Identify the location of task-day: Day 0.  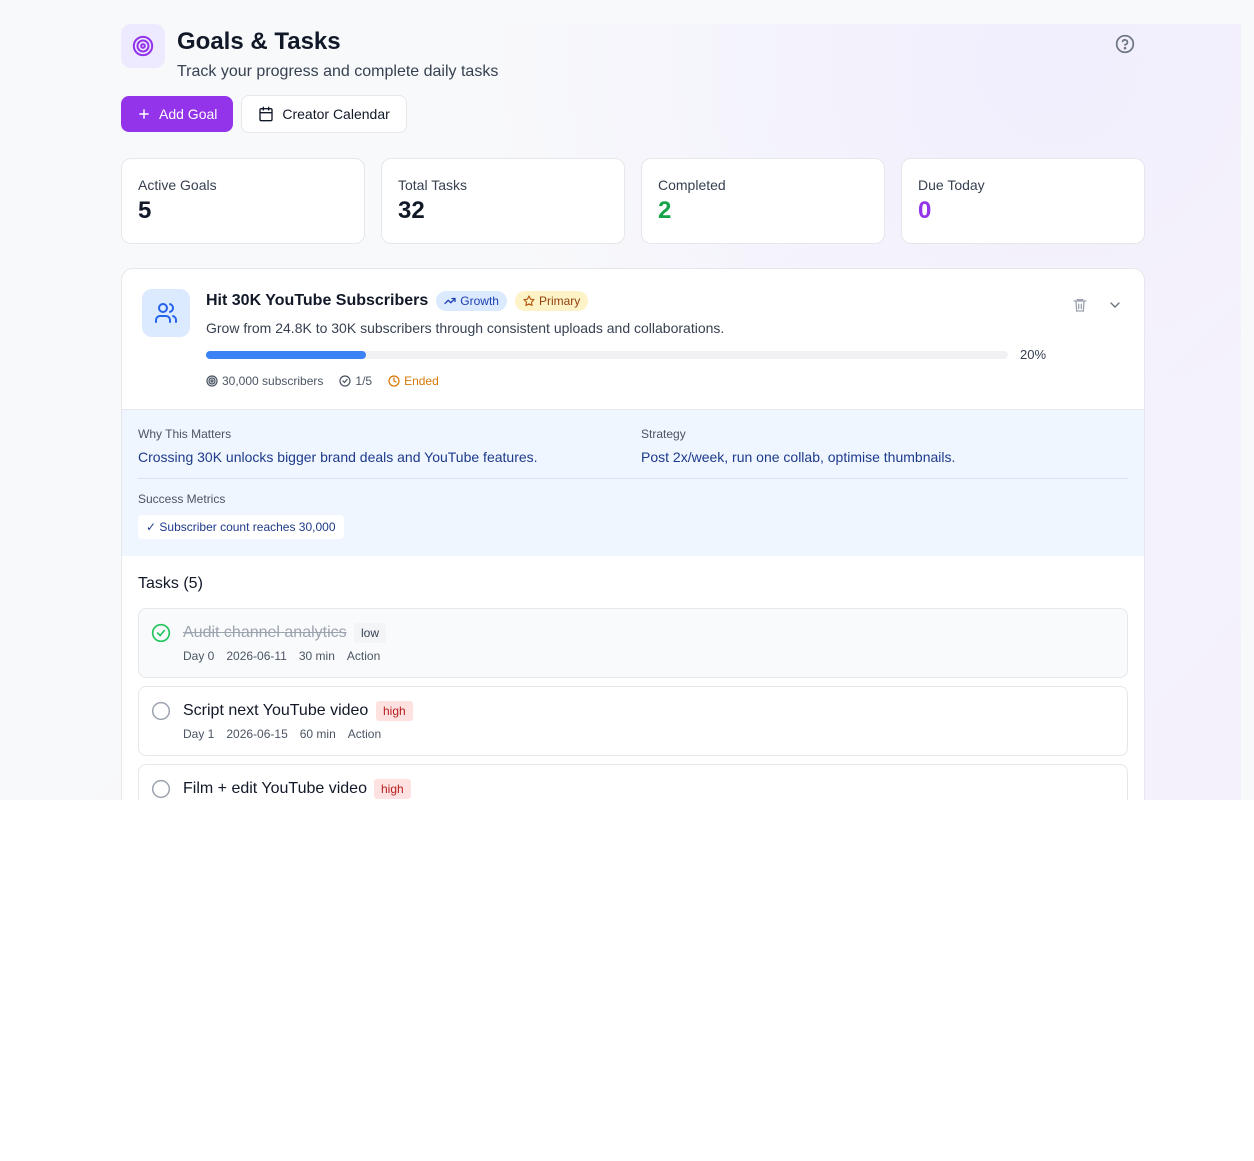
(199, 656).